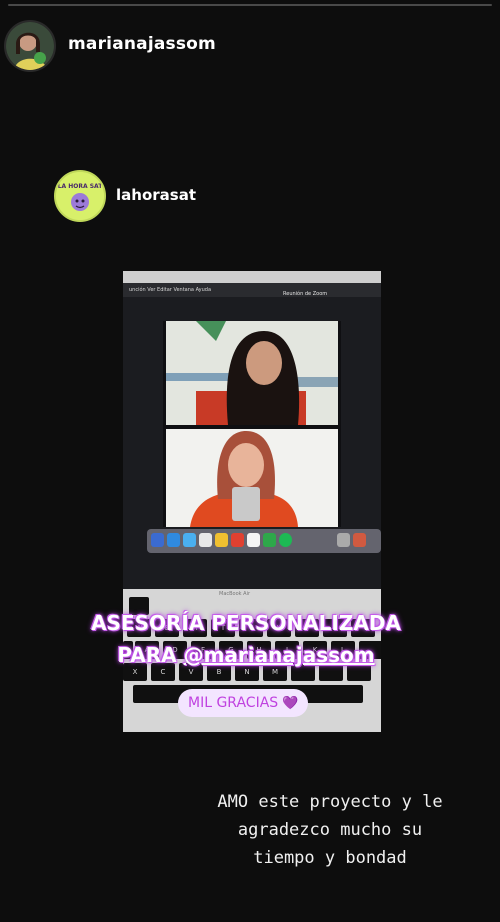  I want to click on story-username: marianajassom, so click(142, 44).